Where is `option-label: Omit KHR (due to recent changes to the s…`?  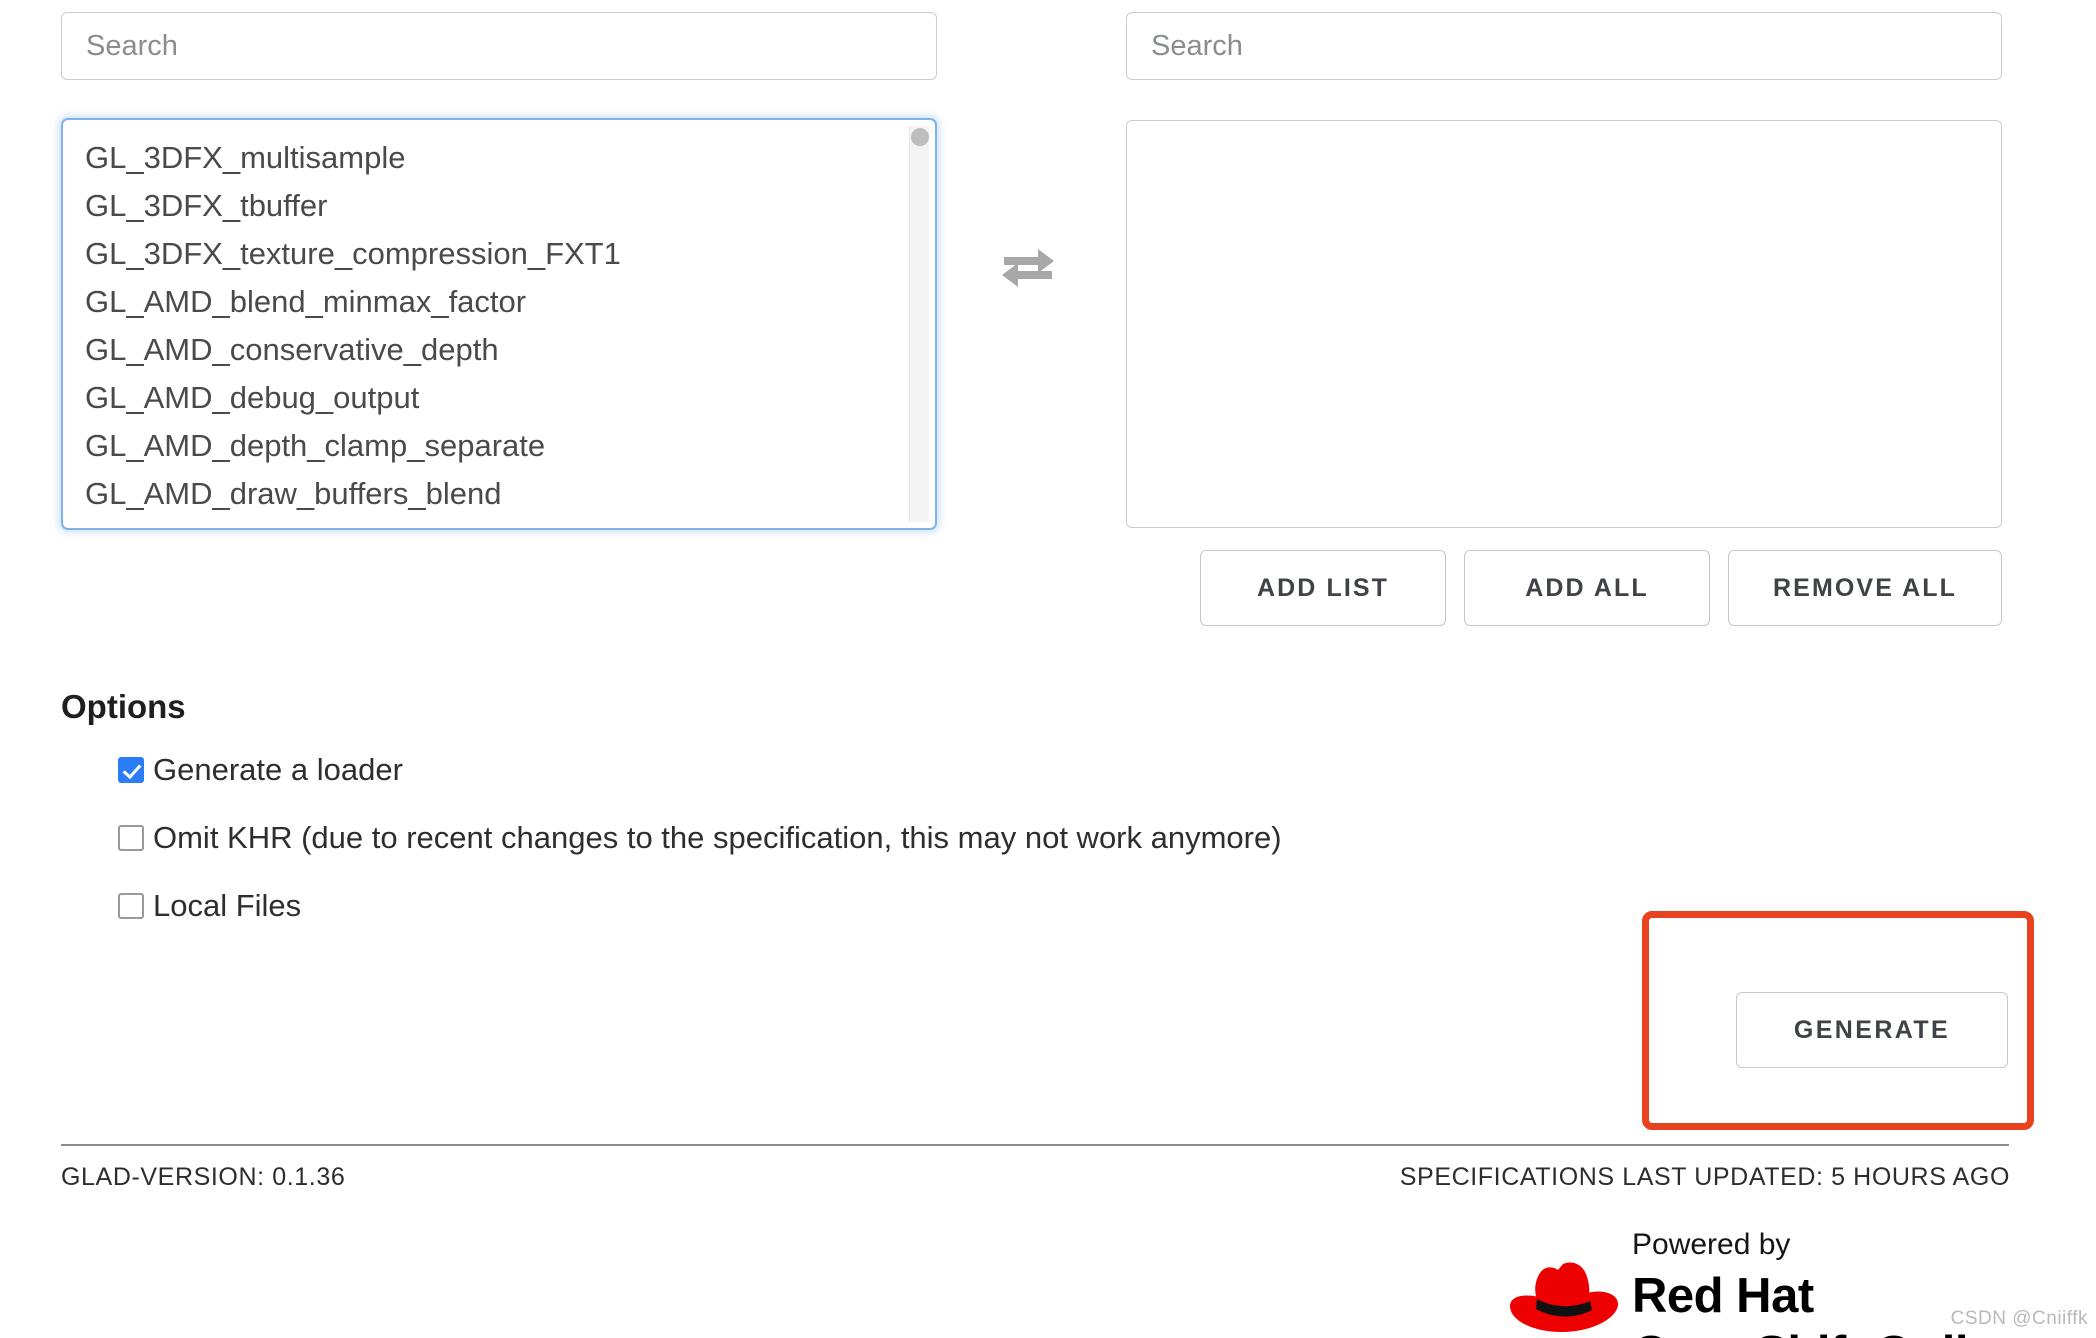
option-label: Omit KHR (due to recent changes to the s… is located at coordinates (717, 837).